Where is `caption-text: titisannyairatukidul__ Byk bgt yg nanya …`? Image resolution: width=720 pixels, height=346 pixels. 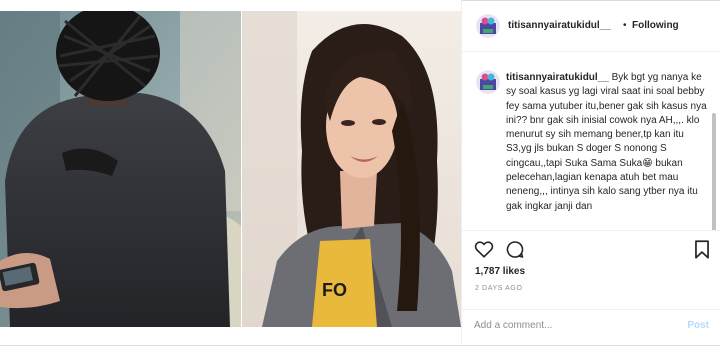 caption-text: titisannyairatukidul__ Byk bgt yg nanya … is located at coordinates (609, 142).